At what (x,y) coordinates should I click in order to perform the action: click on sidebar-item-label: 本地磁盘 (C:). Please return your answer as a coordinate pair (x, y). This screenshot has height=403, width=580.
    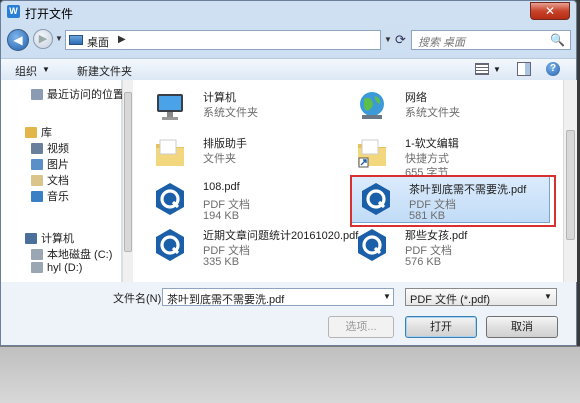
    Looking at the image, I should click on (80, 255).